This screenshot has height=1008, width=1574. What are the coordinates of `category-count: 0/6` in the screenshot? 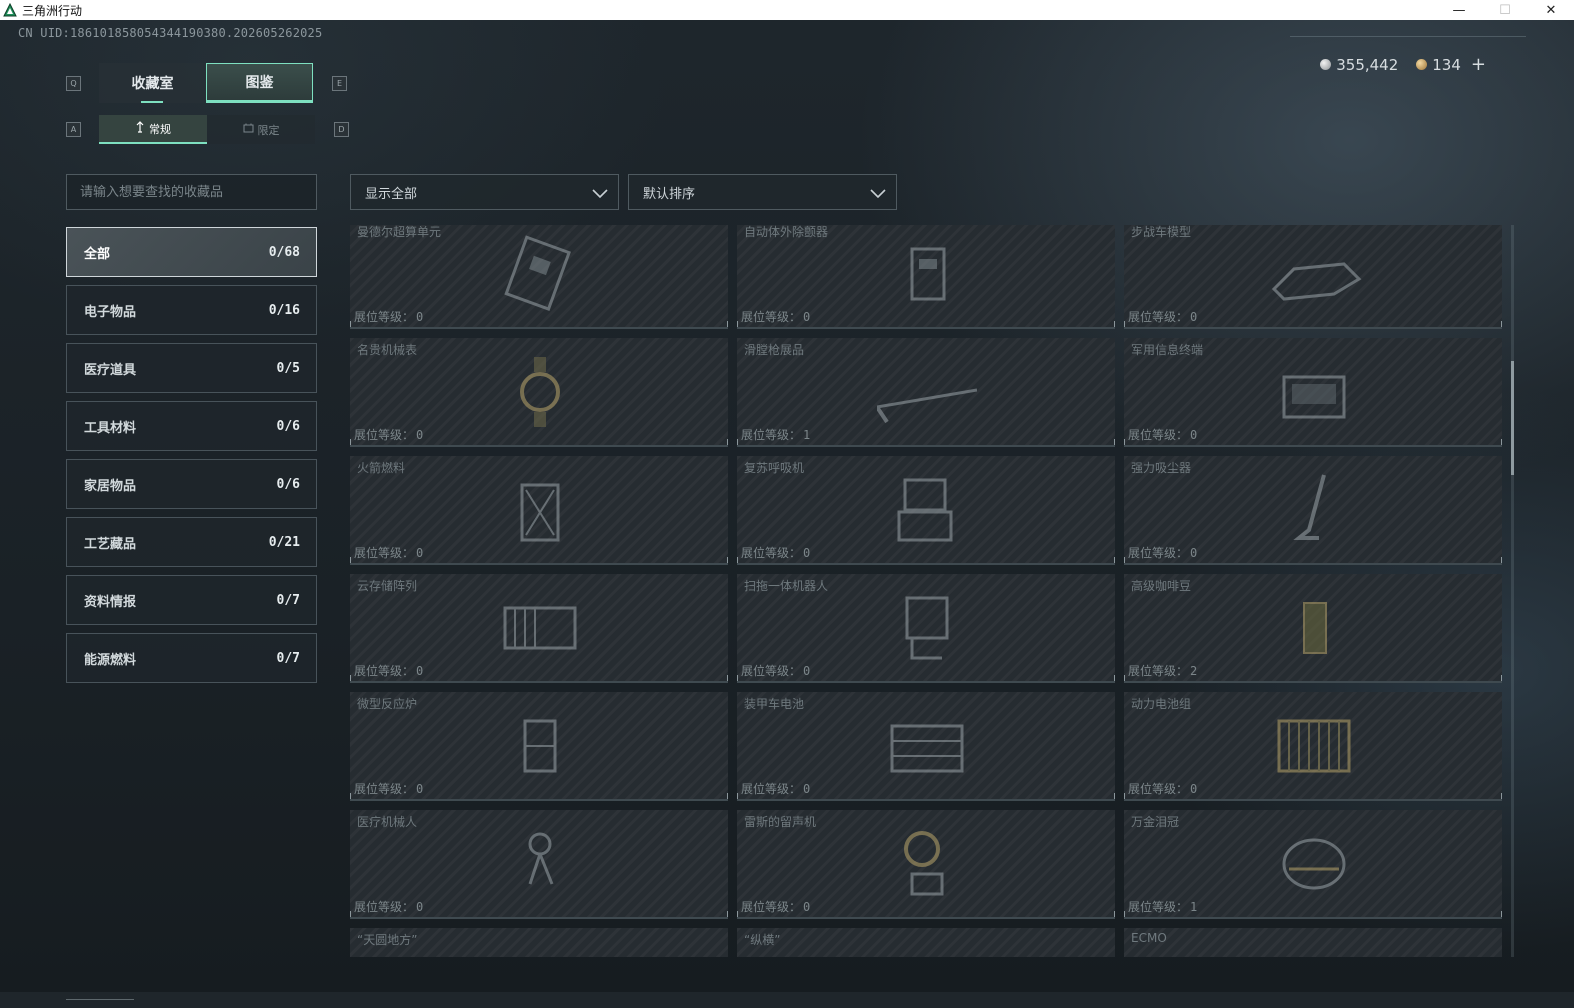 It's located at (288, 426).